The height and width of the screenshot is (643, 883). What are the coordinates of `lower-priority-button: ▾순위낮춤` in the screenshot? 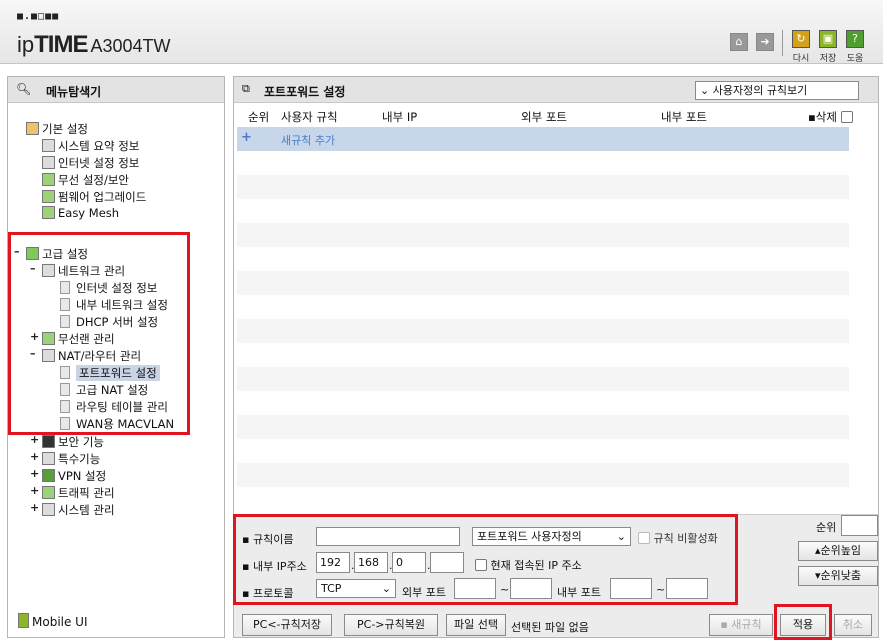 It's located at (838, 576).